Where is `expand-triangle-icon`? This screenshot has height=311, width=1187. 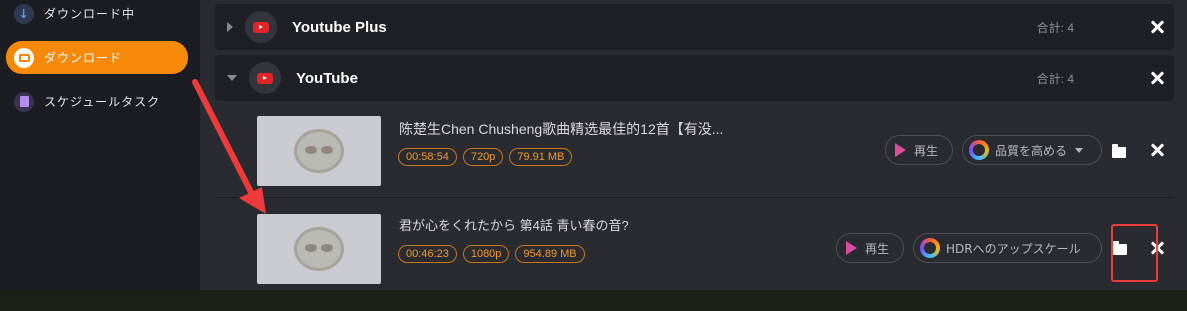
expand-triangle-icon is located at coordinates (230, 27).